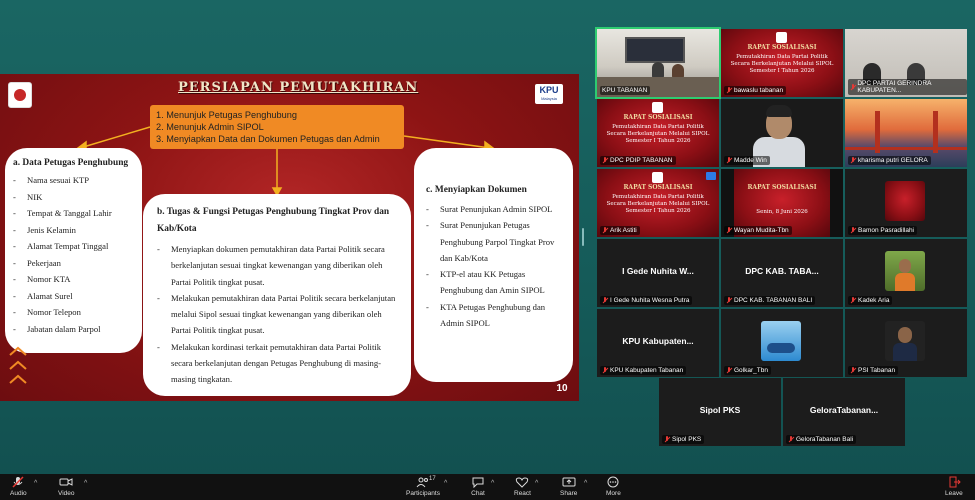  I want to click on share-button: Share, so click(568, 486).